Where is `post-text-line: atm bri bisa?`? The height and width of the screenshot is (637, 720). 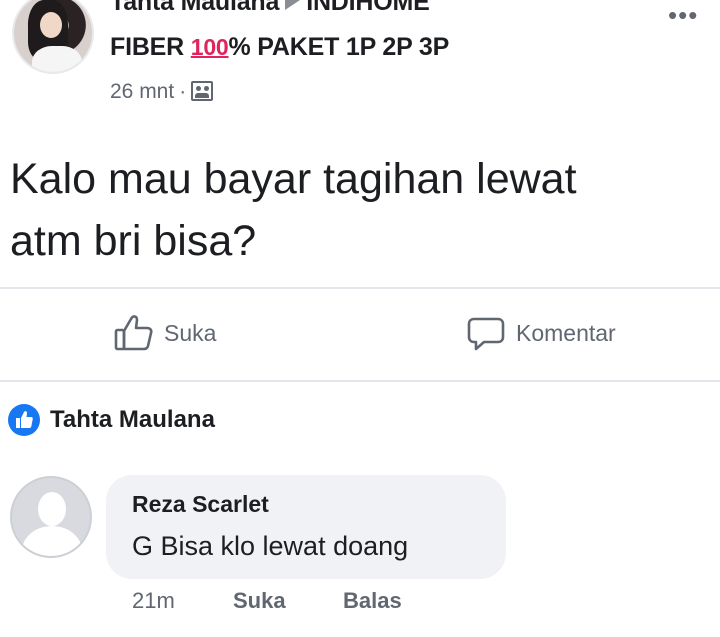 post-text-line: atm bri bisa? is located at coordinates (133, 241).